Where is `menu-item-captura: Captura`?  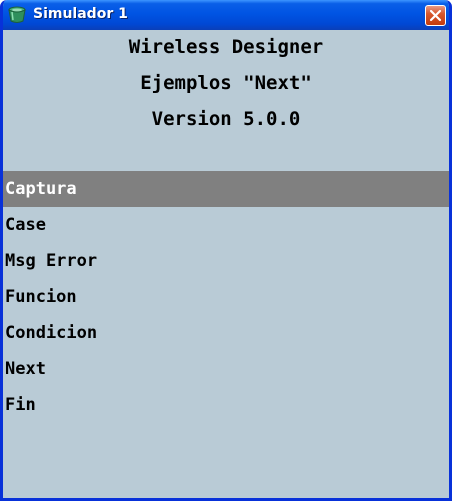
menu-item-captura: Captura is located at coordinates (226, 189).